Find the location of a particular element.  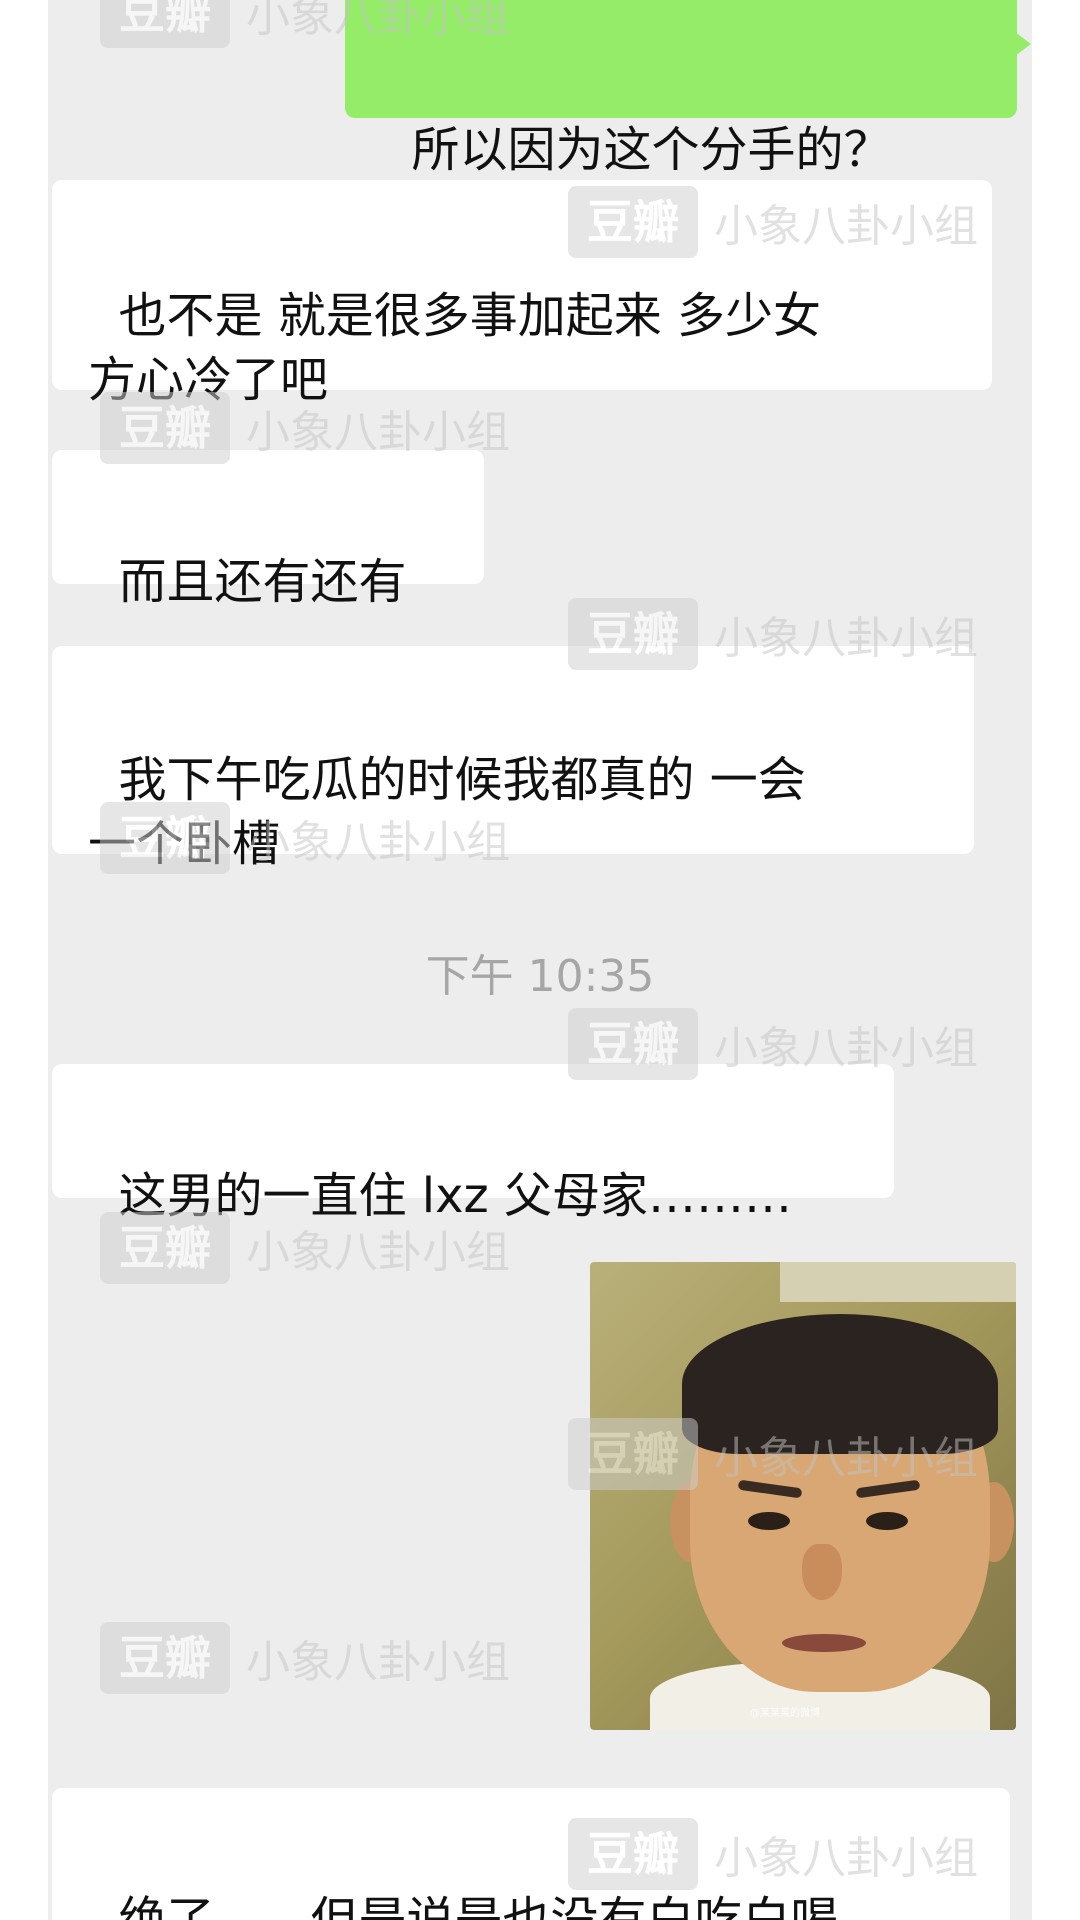

photo-nose is located at coordinates (822, 1572).